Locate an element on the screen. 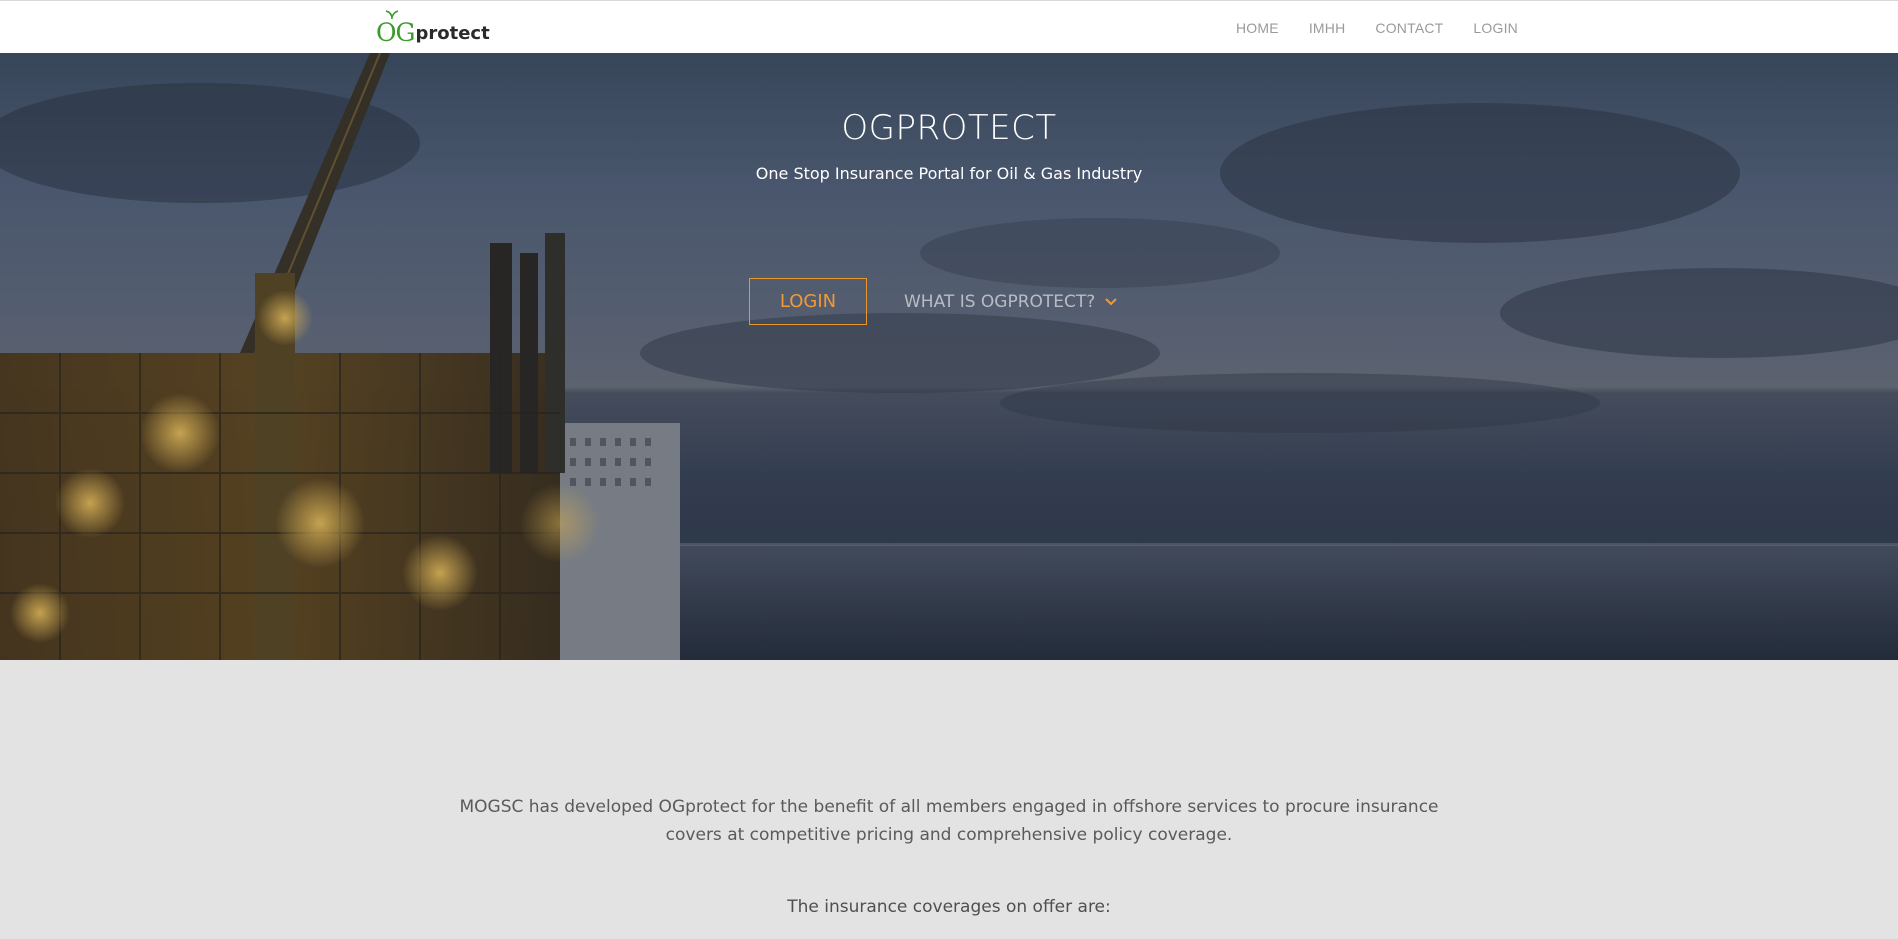 Image resolution: width=1898 pixels, height=939 pixels. top-navbar: OG protect HOME IMHH CONTACT LOGIN is located at coordinates (949, 26).